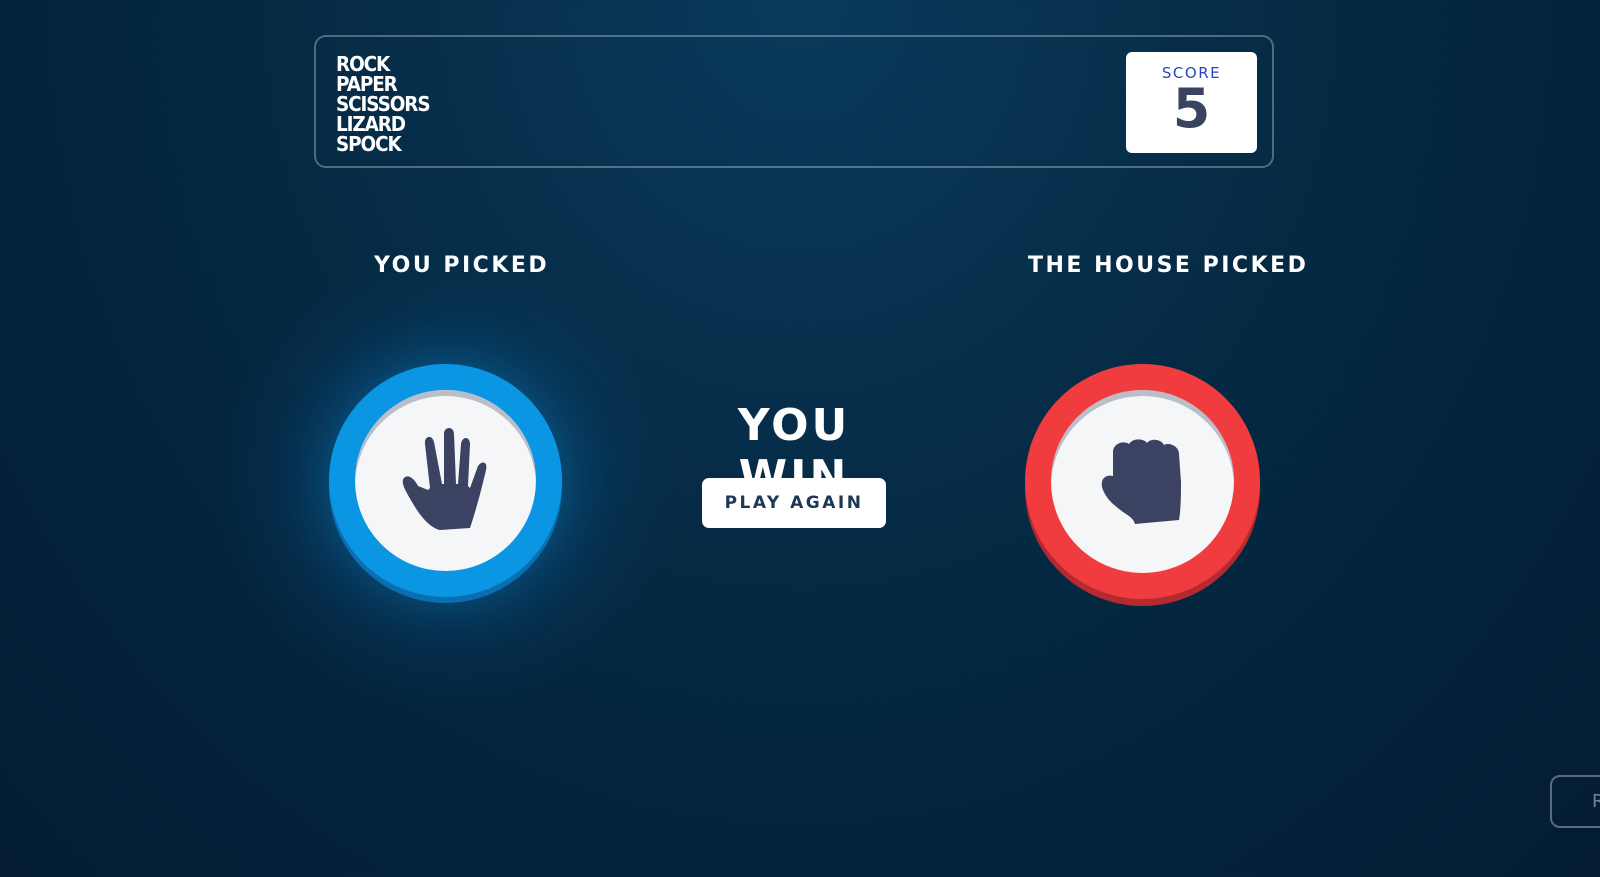 Image resolution: width=1600 pixels, height=877 pixels. What do you see at coordinates (794, 101) in the screenshot?
I see `game-header: ROCK PAPER SCISSORS LIZARD SPOCK SCORE 5` at bounding box center [794, 101].